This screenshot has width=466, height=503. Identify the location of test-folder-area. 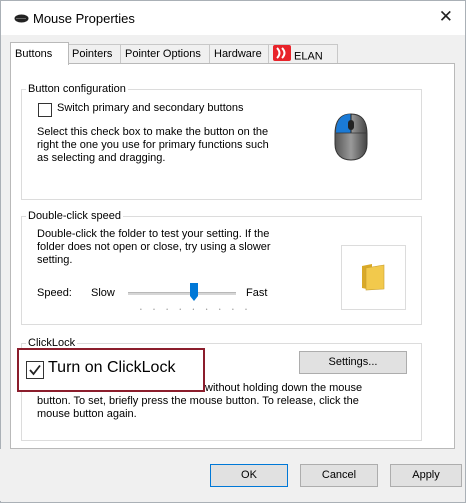
(373, 277).